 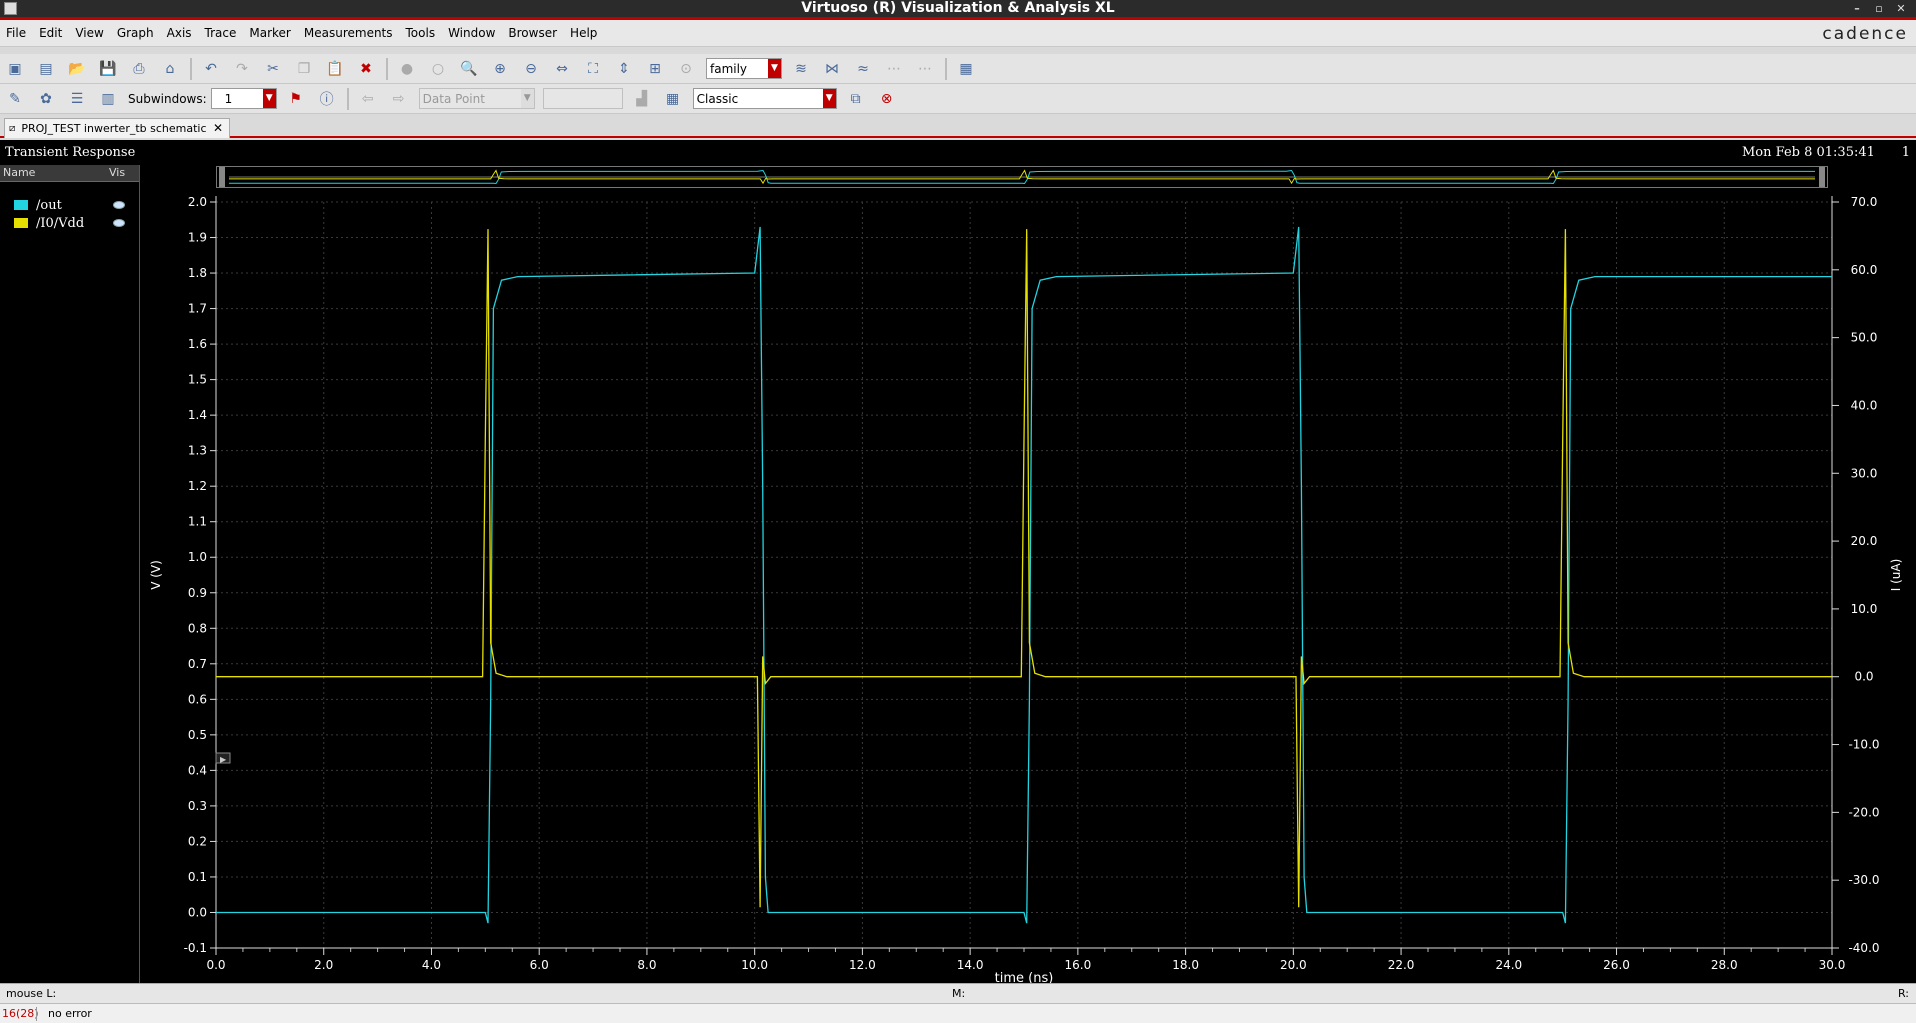 I want to click on paste-icon: 📋, so click(x=335, y=69).